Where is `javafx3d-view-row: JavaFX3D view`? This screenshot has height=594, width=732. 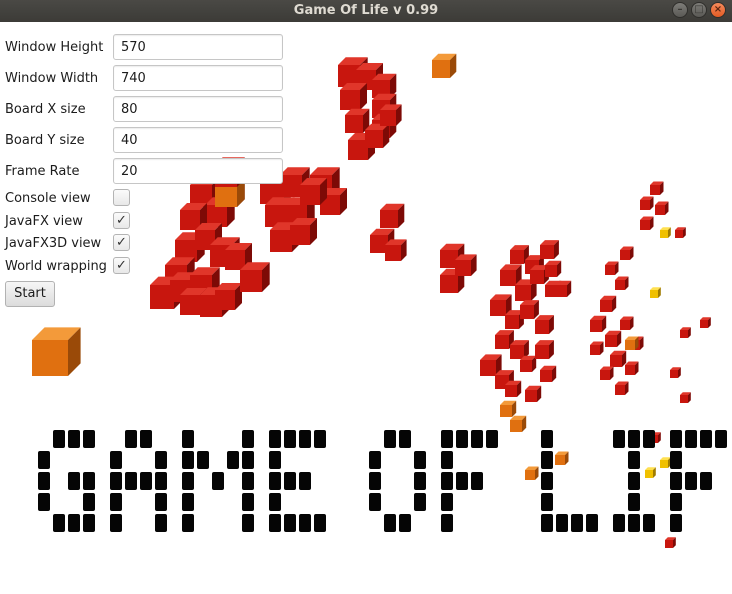 javafx3d-view-row: JavaFX3D view is located at coordinates (53, 243).